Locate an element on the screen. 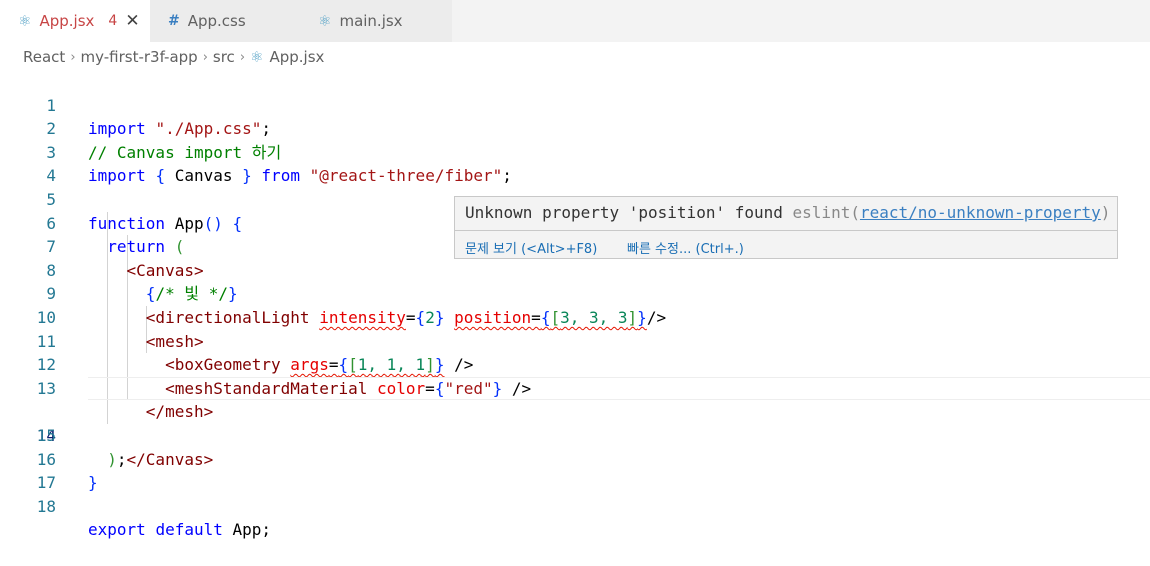 The image size is (1150, 566). tab-app-css: # App.css is located at coordinates (225, 21).